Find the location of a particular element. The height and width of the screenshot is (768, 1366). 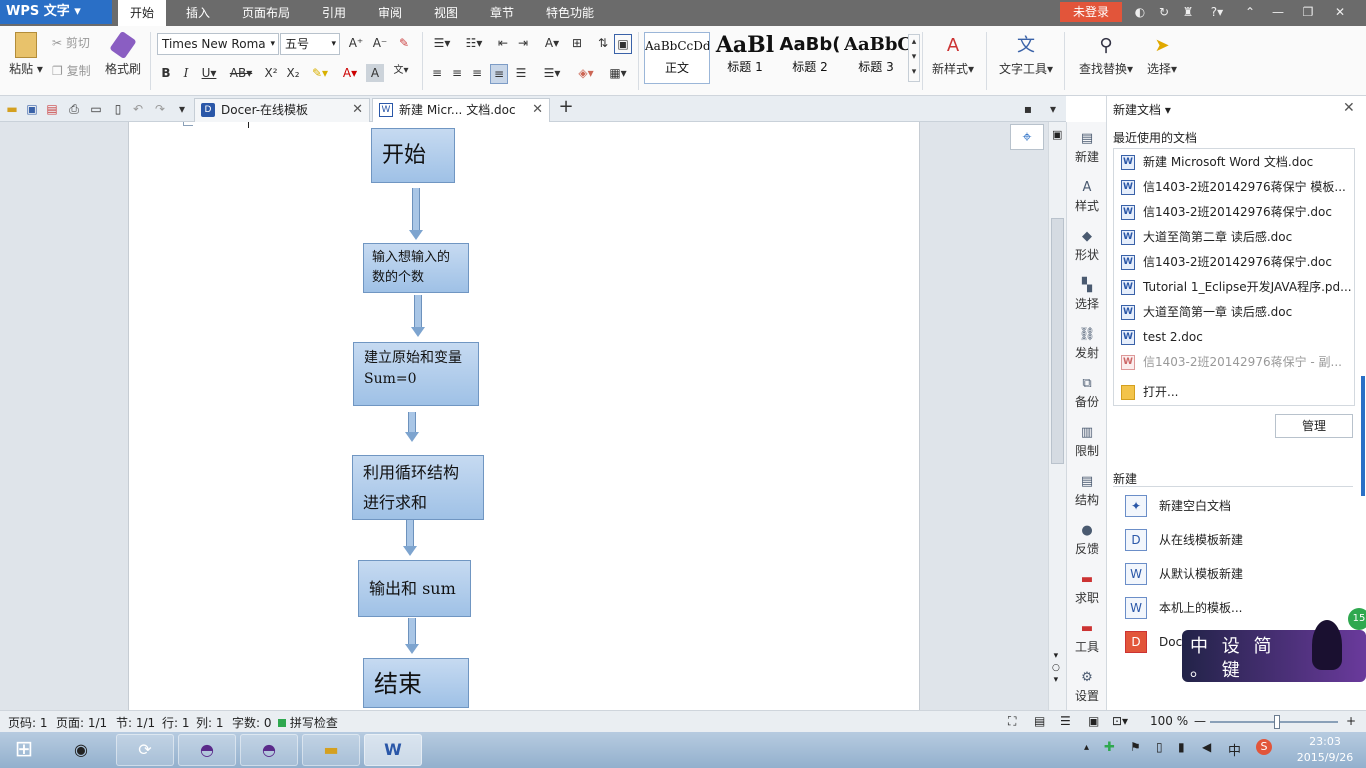

side-settings-button: ⚙ 设置 is located at coordinates (1087, 686).